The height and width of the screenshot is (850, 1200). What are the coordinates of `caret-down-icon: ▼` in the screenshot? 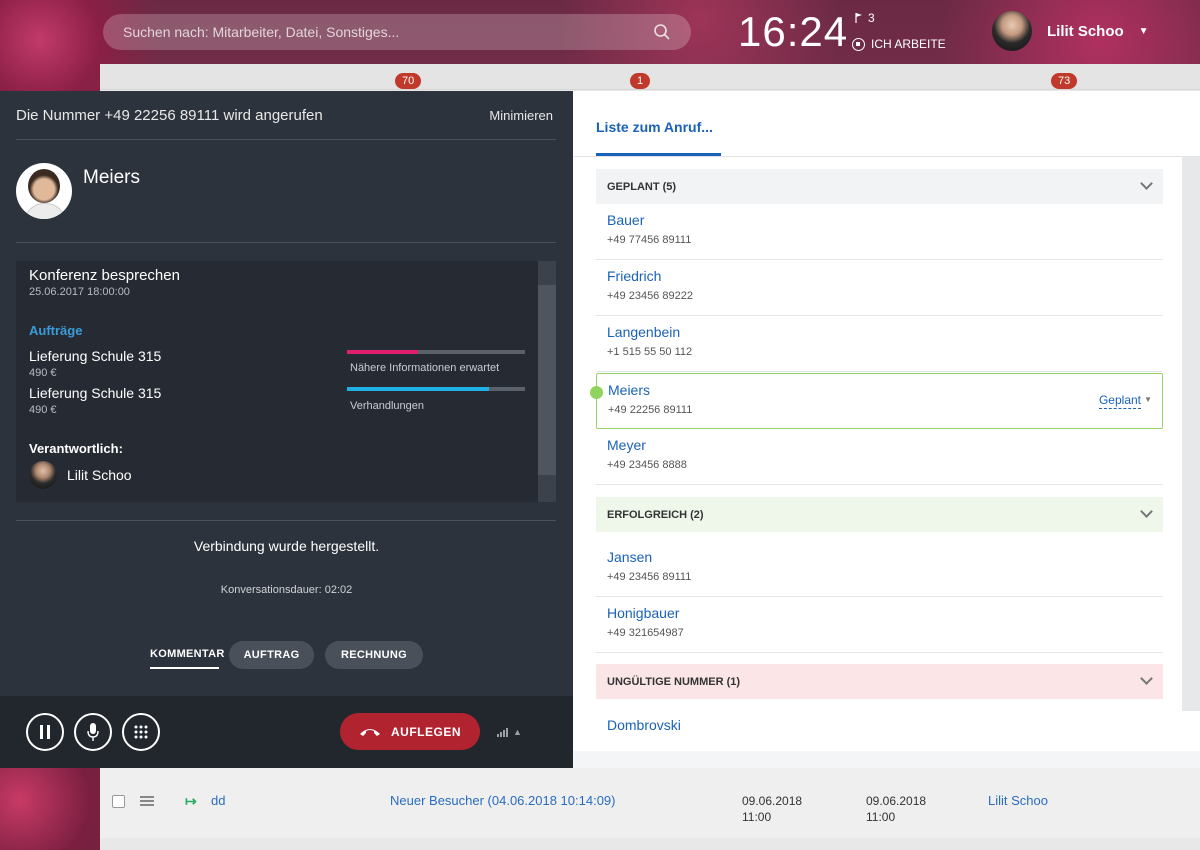 It's located at (1148, 399).